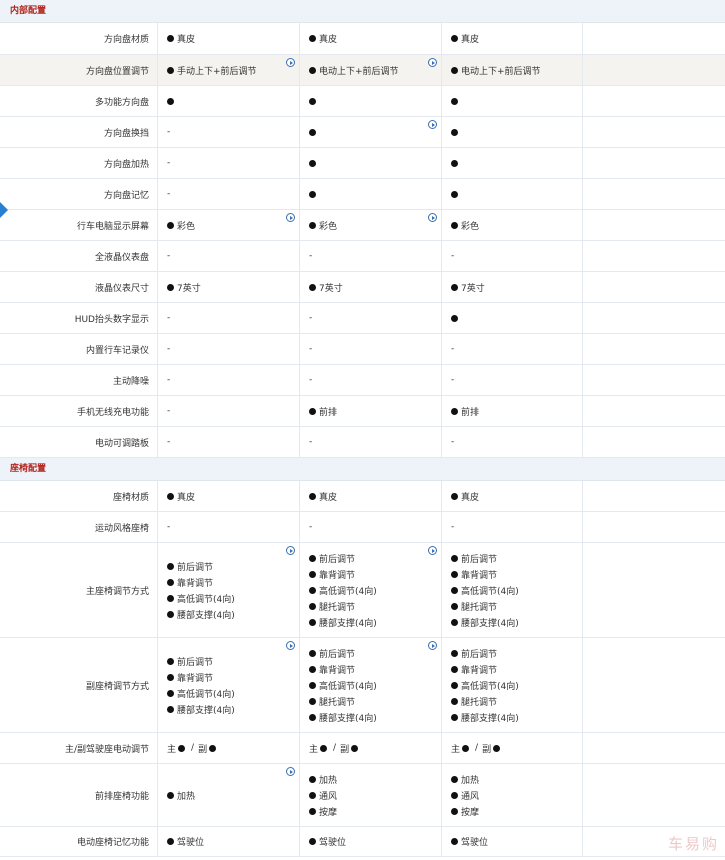  What do you see at coordinates (79, 349) in the screenshot?
I see `row-label: 内置行车记录仪` at bounding box center [79, 349].